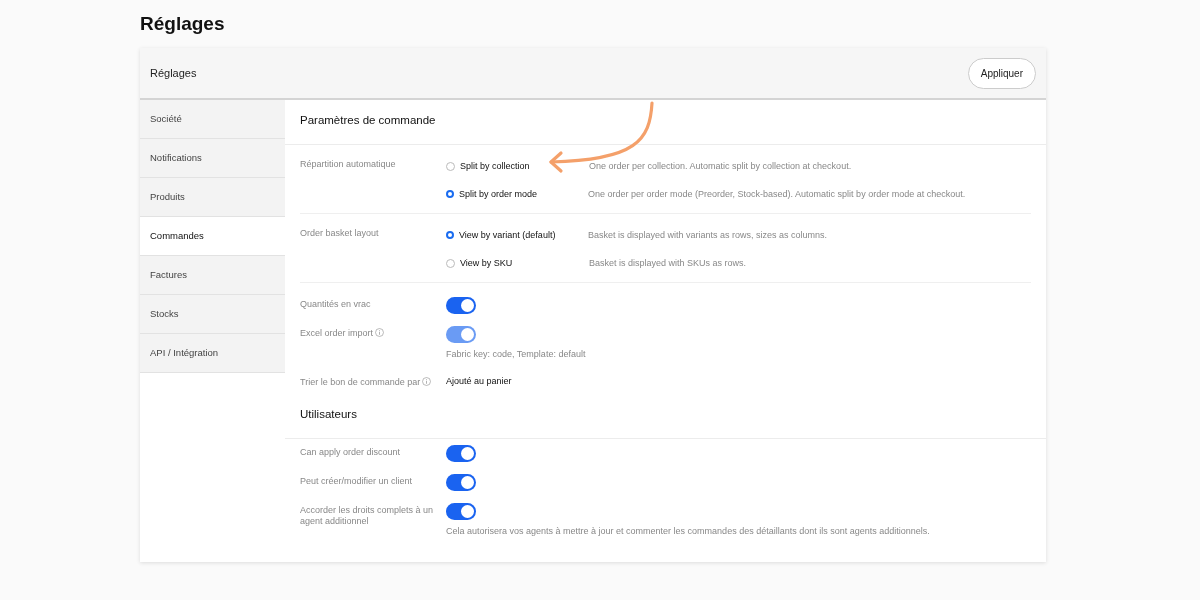 The width and height of the screenshot is (1200, 600). Describe the element at coordinates (183, 24) in the screenshot. I see `page-title: Réglages` at that location.